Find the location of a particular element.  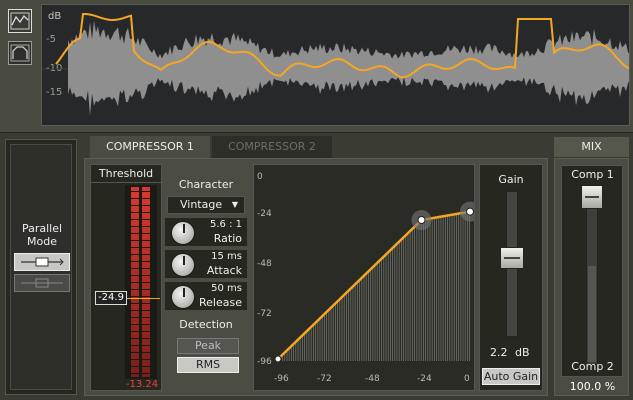

threshold-value-field: -24.9 is located at coordinates (111, 298).